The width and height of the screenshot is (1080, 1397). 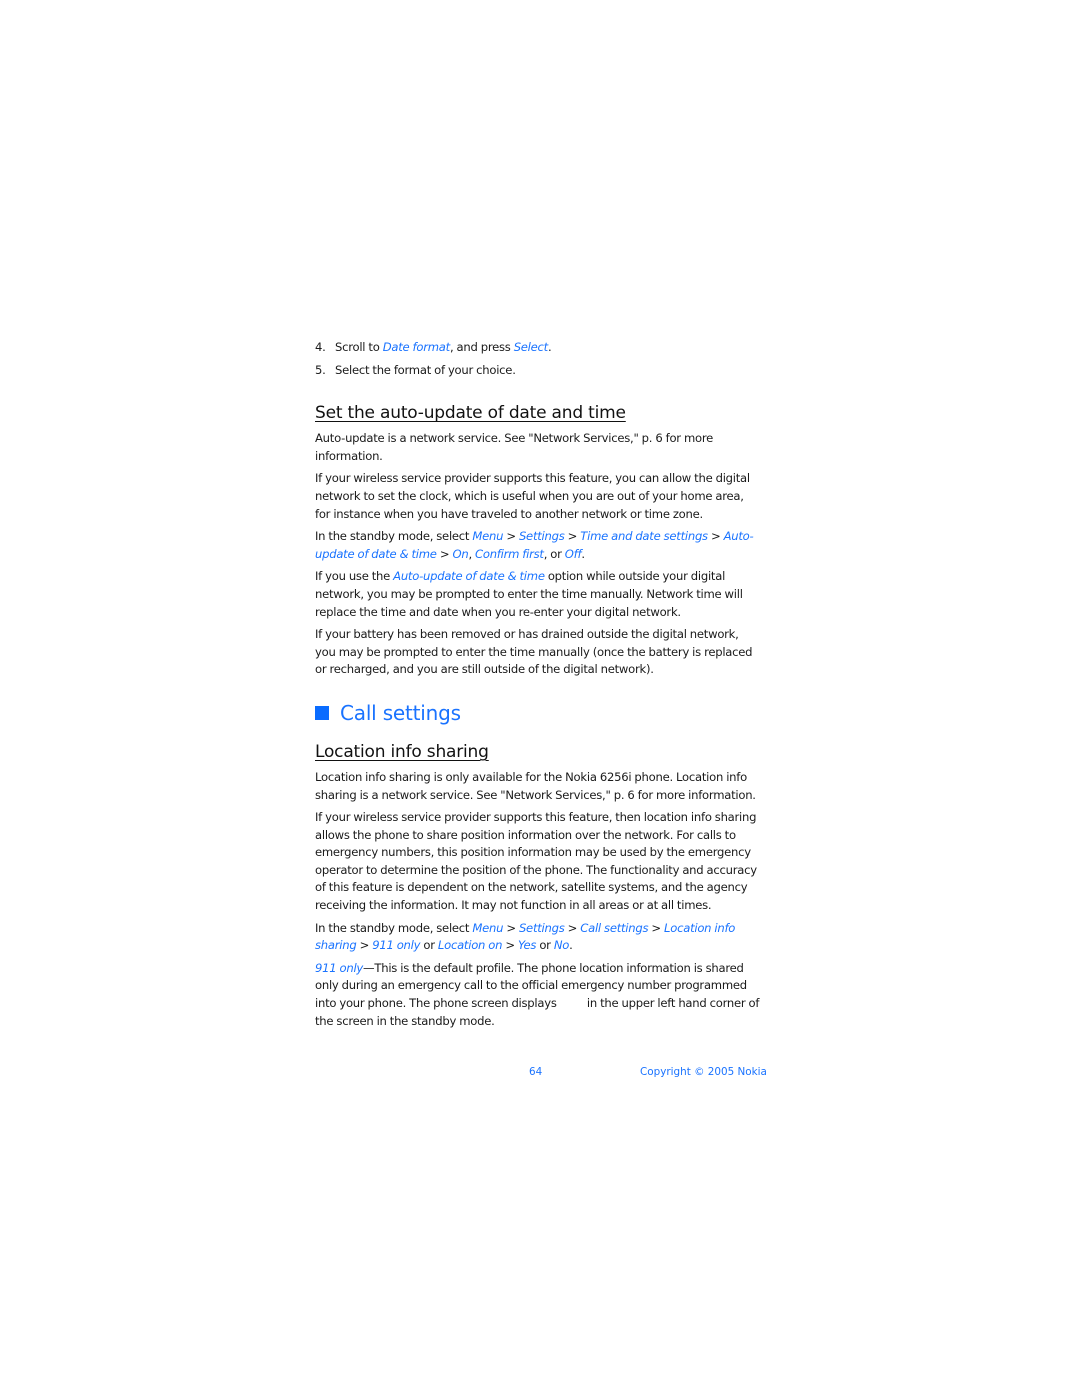 I want to click on call-settings-title: Call settings, so click(x=537, y=713).